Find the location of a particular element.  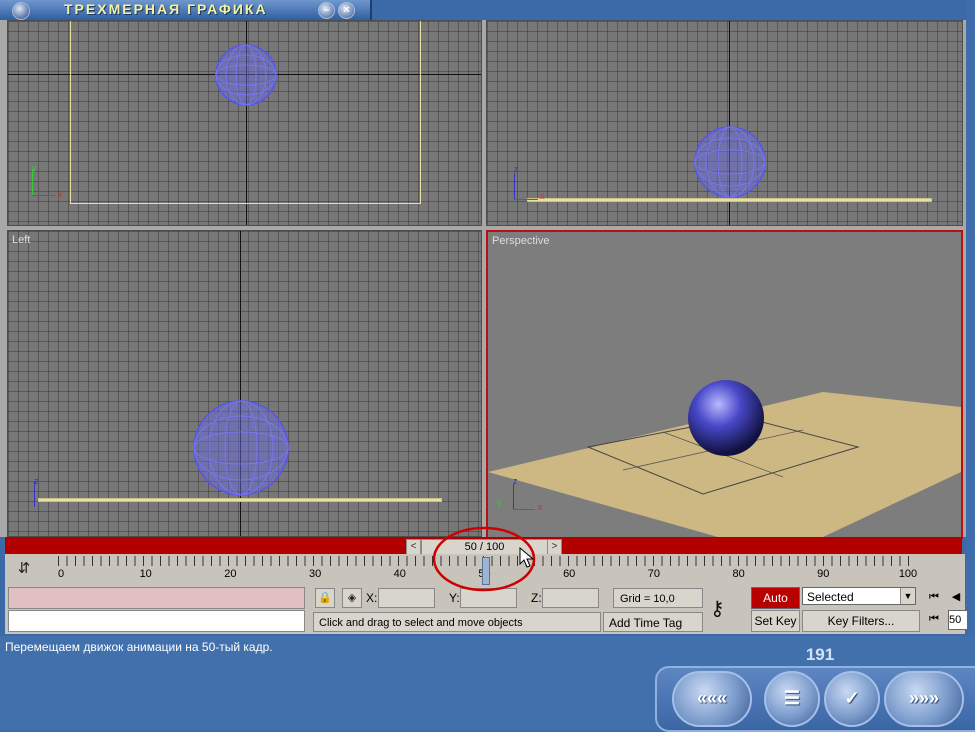

key-icon: ⚷ is located at coordinates (717, 608).